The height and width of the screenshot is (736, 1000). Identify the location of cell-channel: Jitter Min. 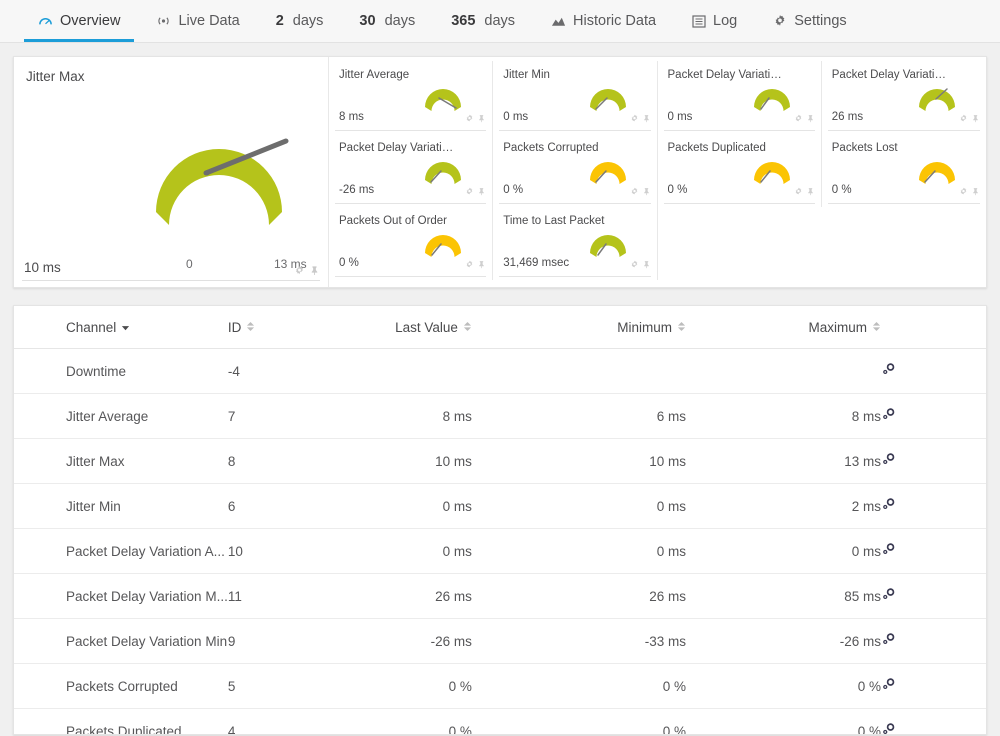
(121, 506).